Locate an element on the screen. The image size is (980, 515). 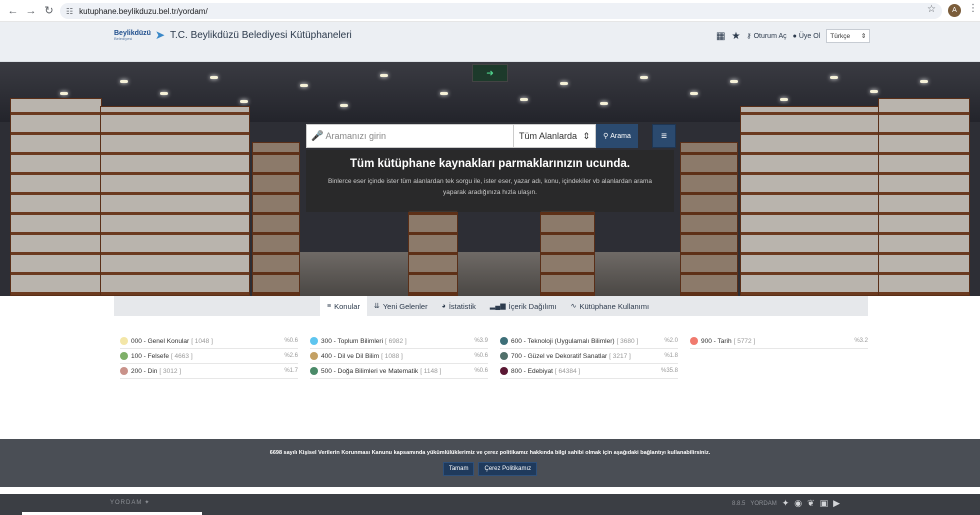
signup-link: ● Üye Ol is located at coordinates (807, 36).